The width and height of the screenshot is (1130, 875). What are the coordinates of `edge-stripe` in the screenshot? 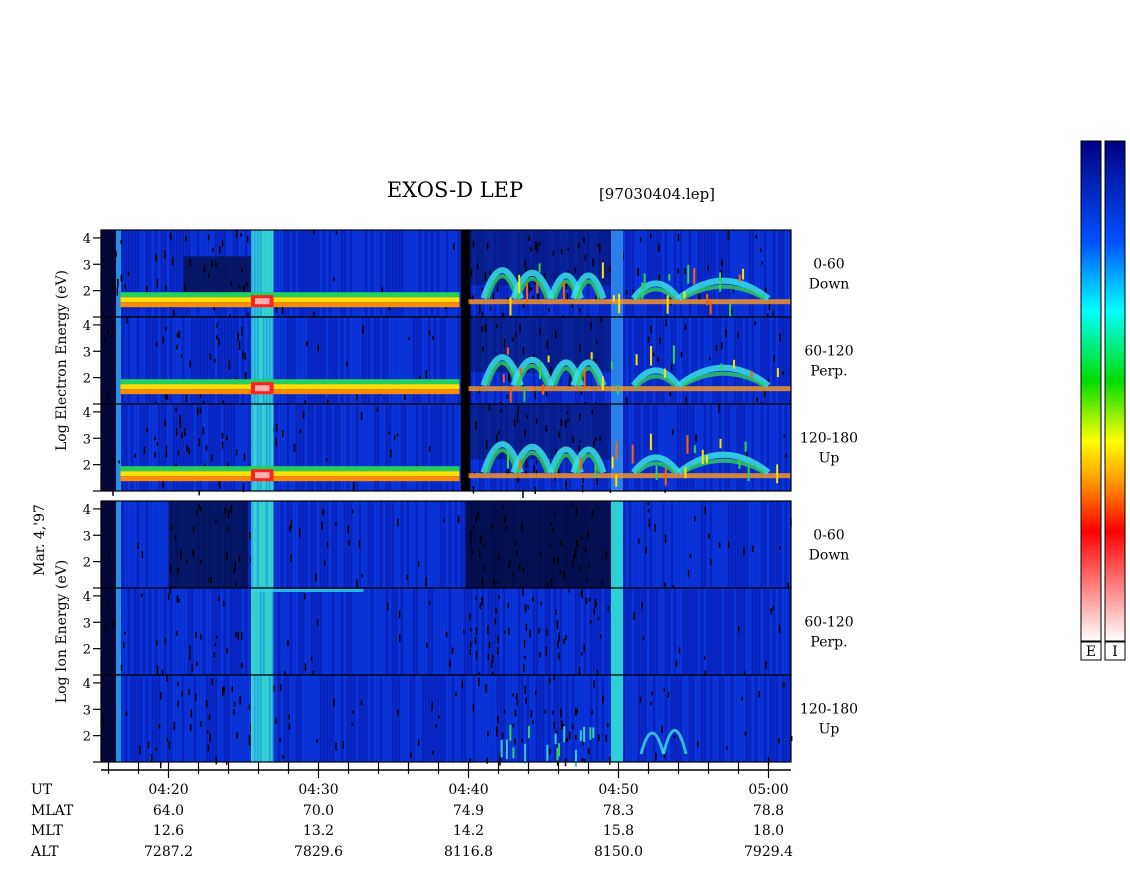 It's located at (118, 718).